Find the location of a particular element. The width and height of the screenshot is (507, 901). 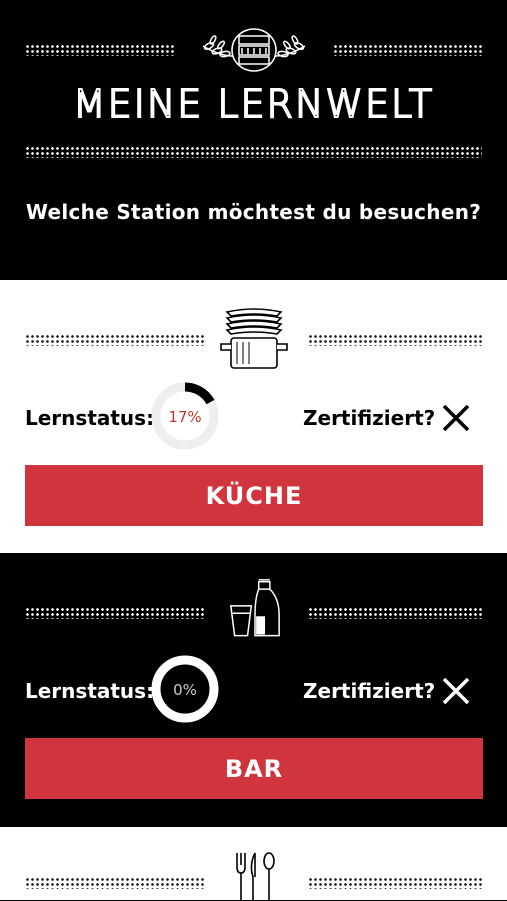

station-card-restaurant is located at coordinates (253, 864).